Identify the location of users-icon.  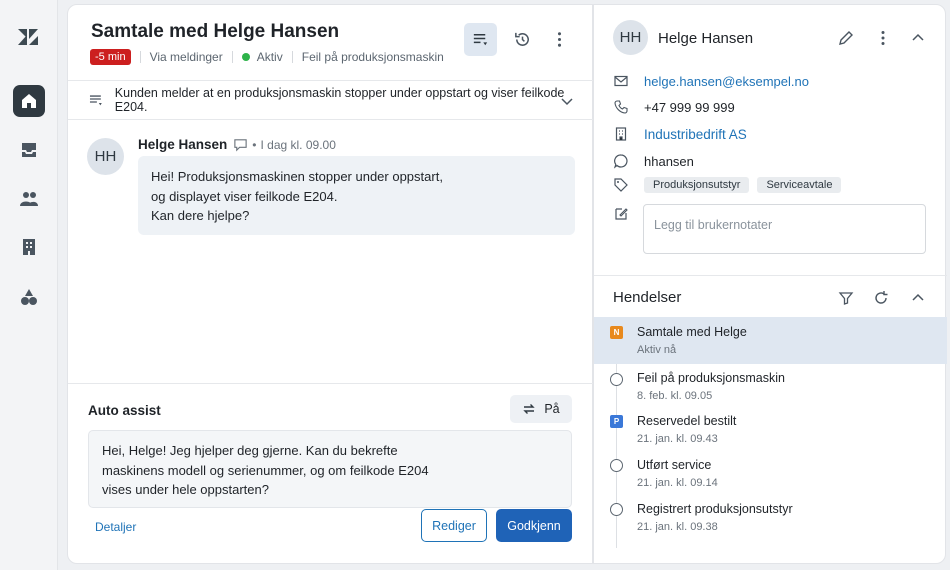
(29, 199).